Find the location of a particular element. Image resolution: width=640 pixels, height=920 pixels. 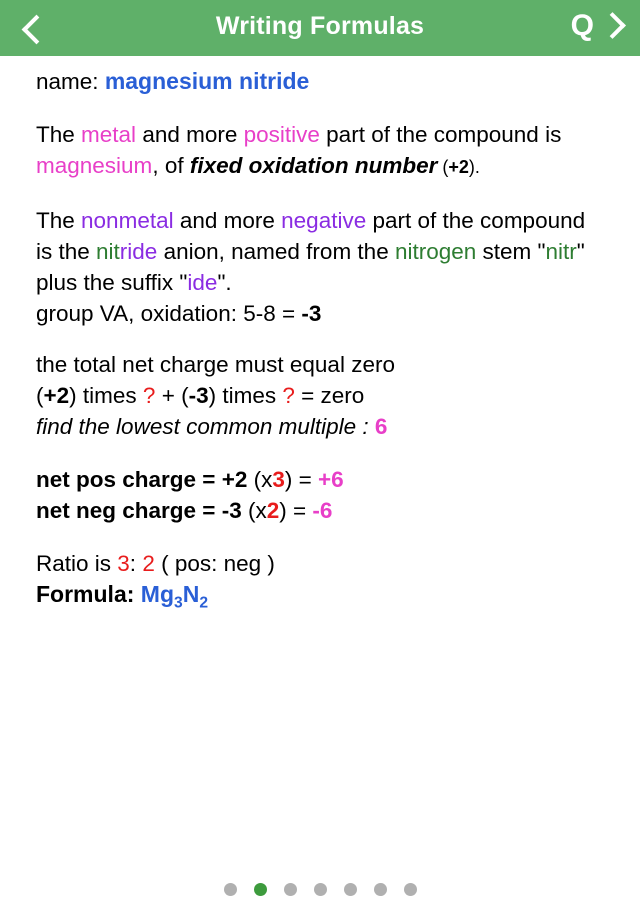

metal-text-2: and more is located at coordinates (190, 134).